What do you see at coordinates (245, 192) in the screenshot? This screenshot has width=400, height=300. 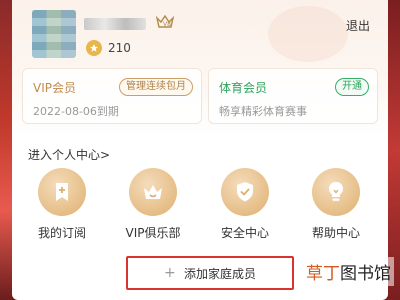 I see `shield-check-icon` at bounding box center [245, 192].